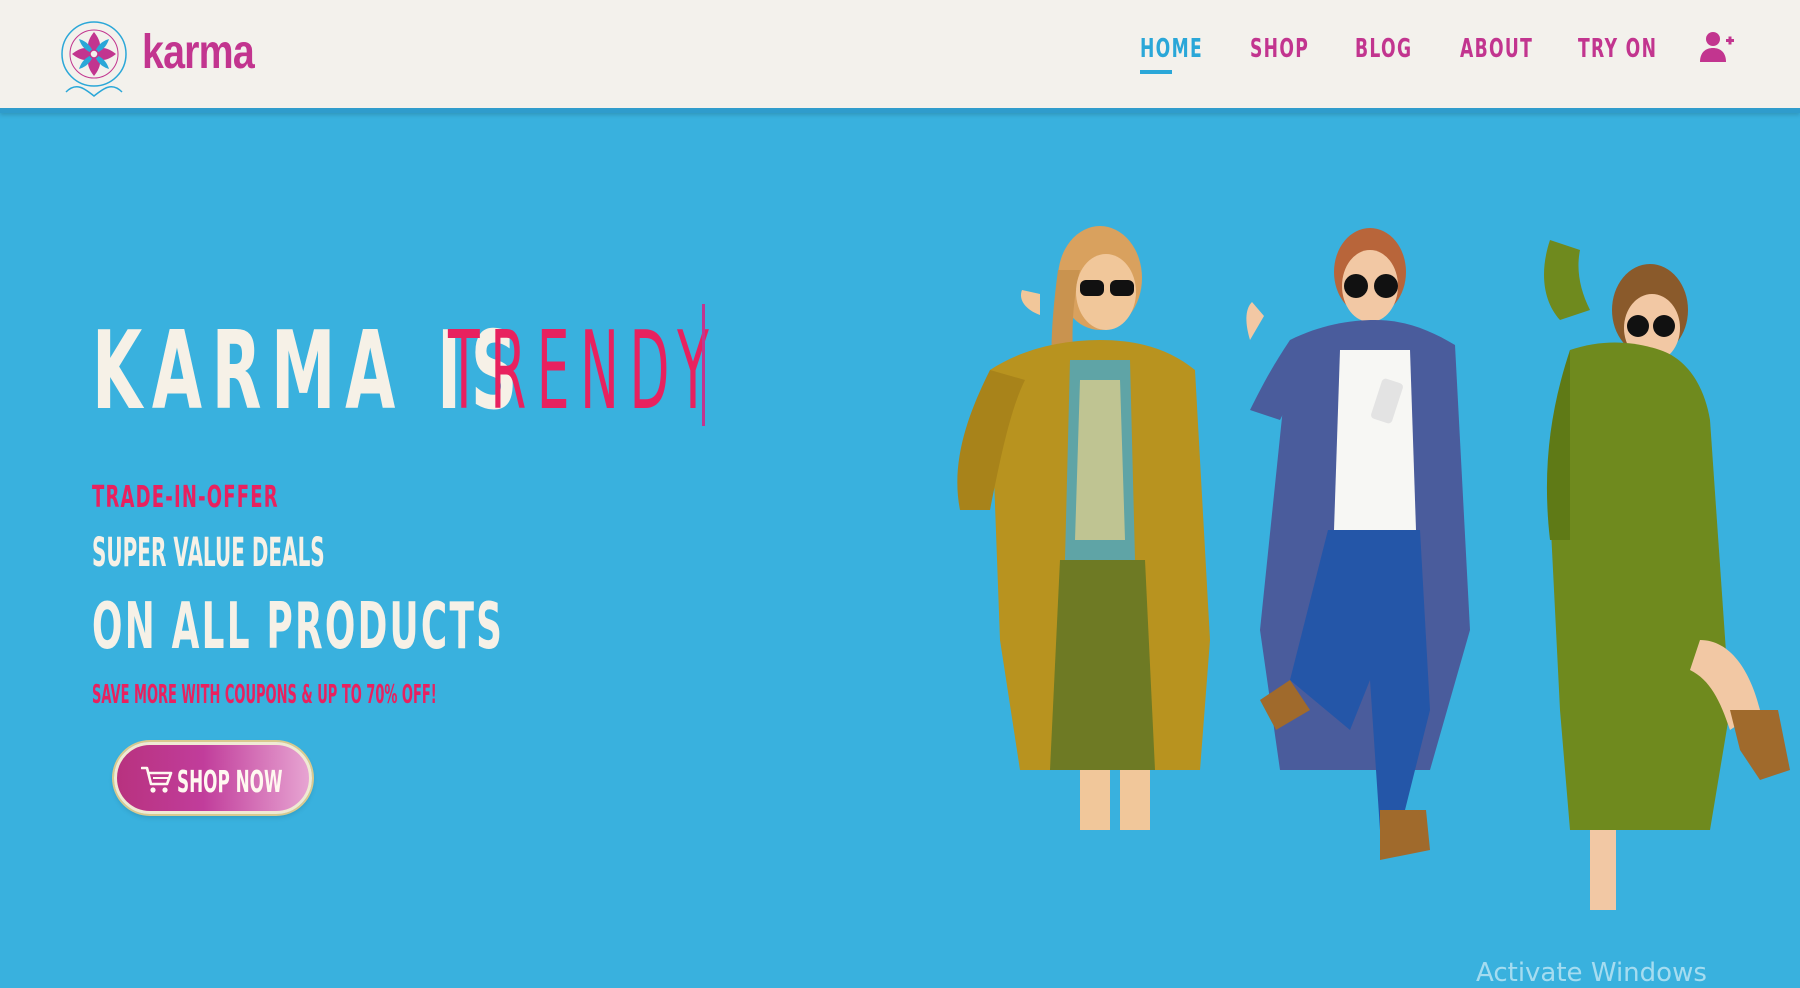 The width and height of the screenshot is (1800, 988). I want to click on nav-active-indicator, so click(1156, 72).